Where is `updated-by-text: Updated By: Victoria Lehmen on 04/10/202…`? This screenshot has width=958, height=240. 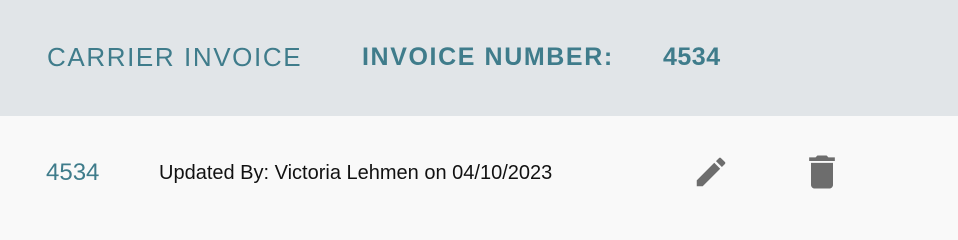 updated-by-text: Updated By: Victoria Lehmen on 04/10/202… is located at coordinates (356, 173).